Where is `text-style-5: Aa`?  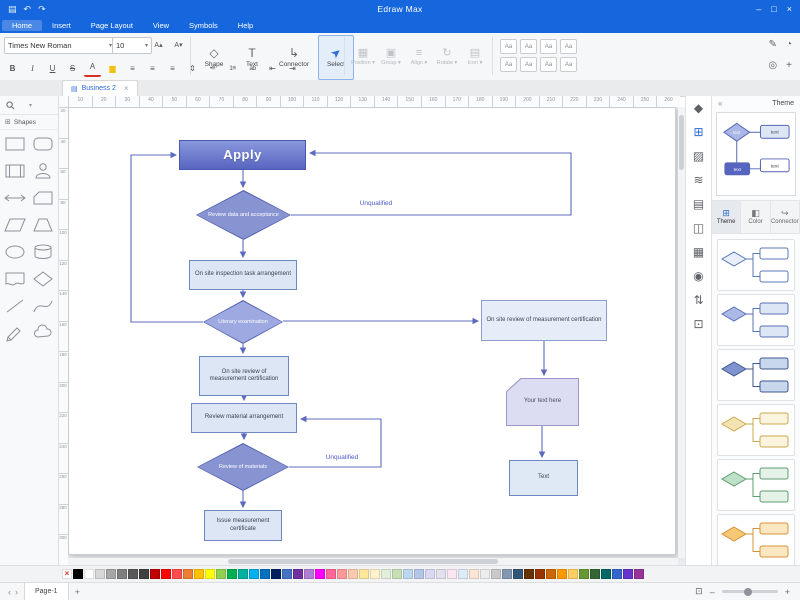
text-style-5: Aa is located at coordinates (508, 64).